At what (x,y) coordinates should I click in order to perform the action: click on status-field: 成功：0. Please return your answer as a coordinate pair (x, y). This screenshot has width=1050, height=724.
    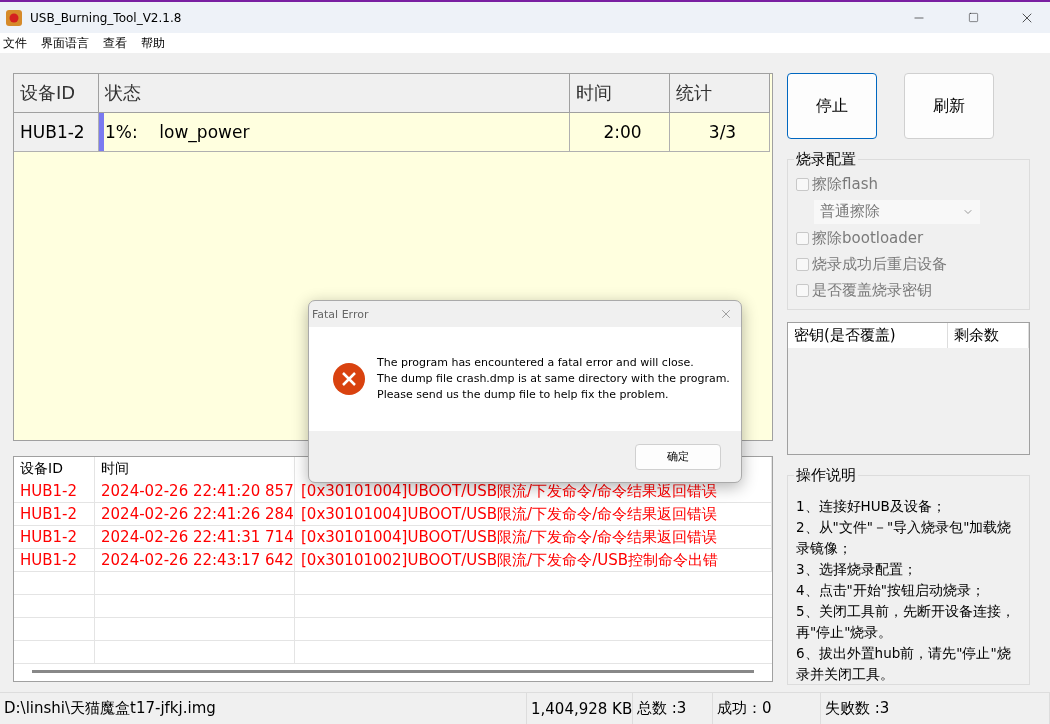
    Looking at the image, I should click on (767, 708).